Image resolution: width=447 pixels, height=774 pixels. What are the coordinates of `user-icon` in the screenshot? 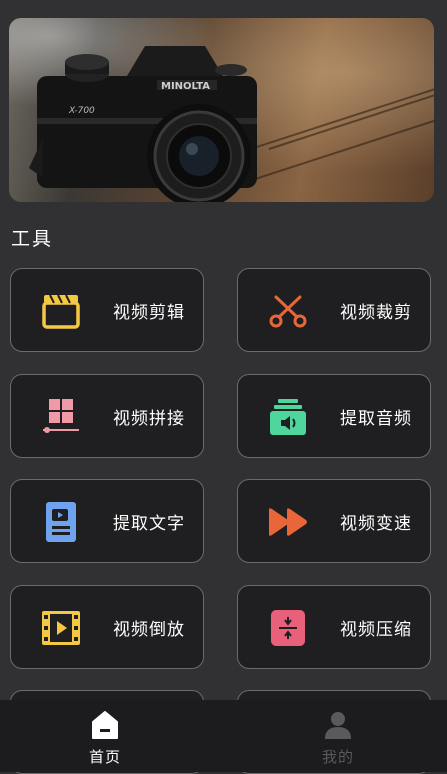 It's located at (338, 725).